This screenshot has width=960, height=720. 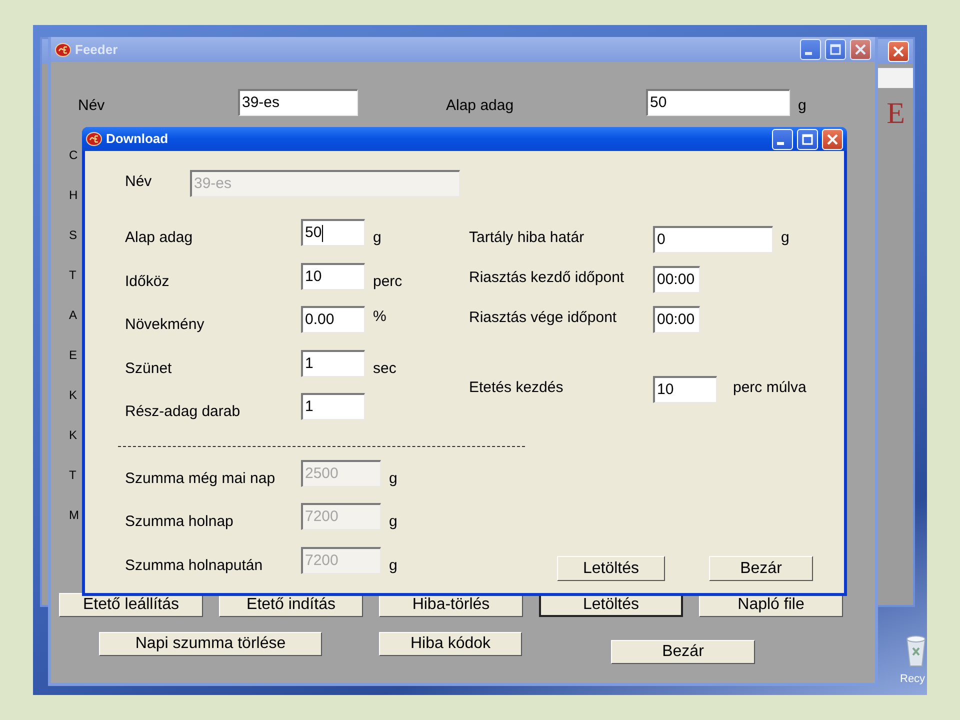 I want to click on unit-label: perc, so click(x=387, y=282).